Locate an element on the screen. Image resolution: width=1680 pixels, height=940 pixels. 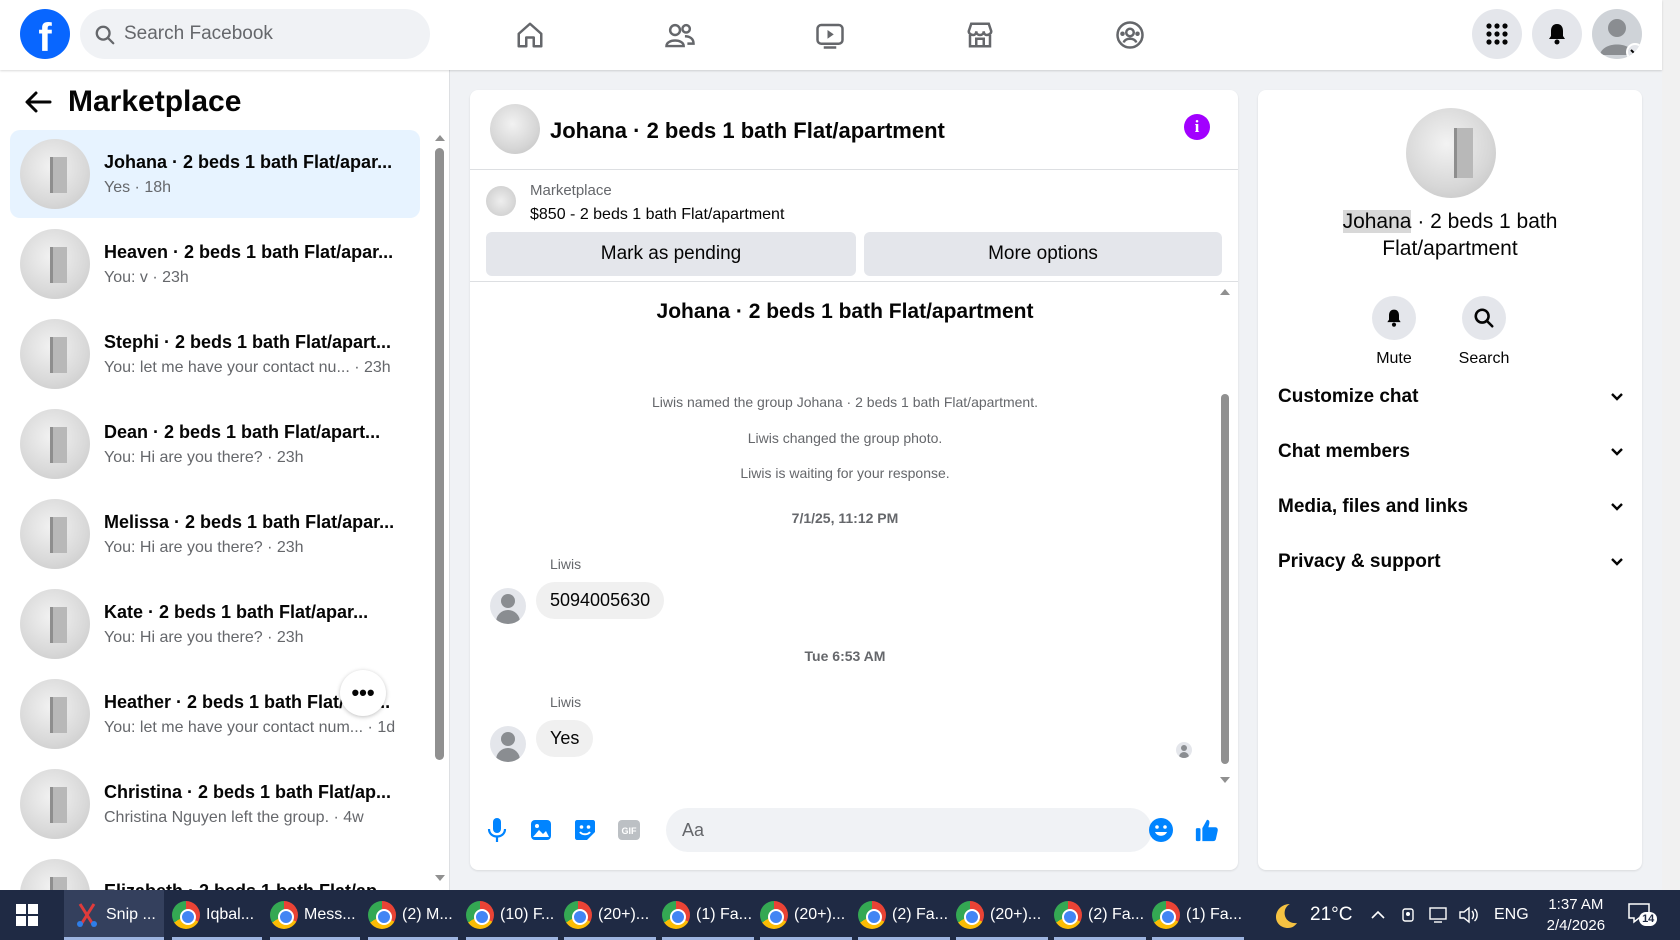
volume-icon is located at coordinates (1469, 915).